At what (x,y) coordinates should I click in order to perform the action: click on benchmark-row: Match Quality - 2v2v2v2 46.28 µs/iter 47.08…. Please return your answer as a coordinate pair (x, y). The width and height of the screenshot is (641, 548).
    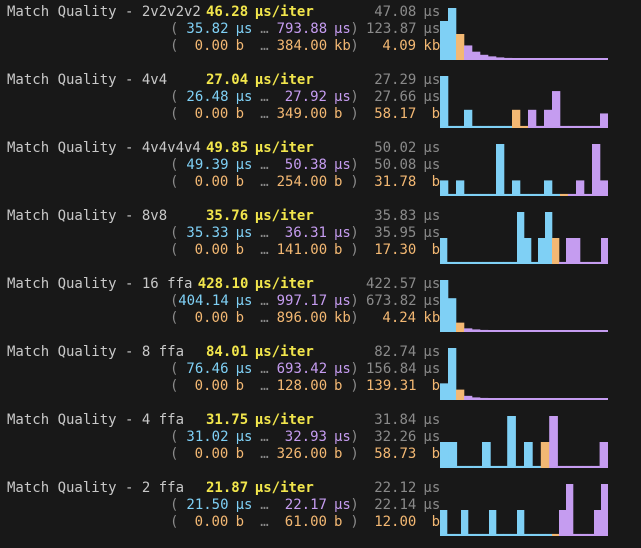
    Looking at the image, I should click on (320, 38).